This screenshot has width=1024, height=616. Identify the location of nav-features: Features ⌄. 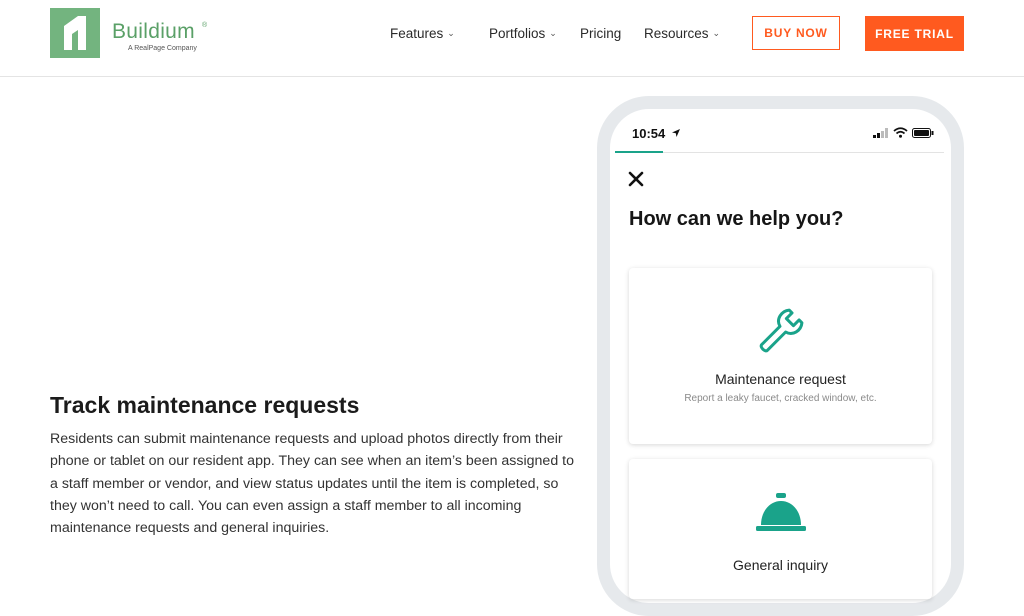
(422, 33).